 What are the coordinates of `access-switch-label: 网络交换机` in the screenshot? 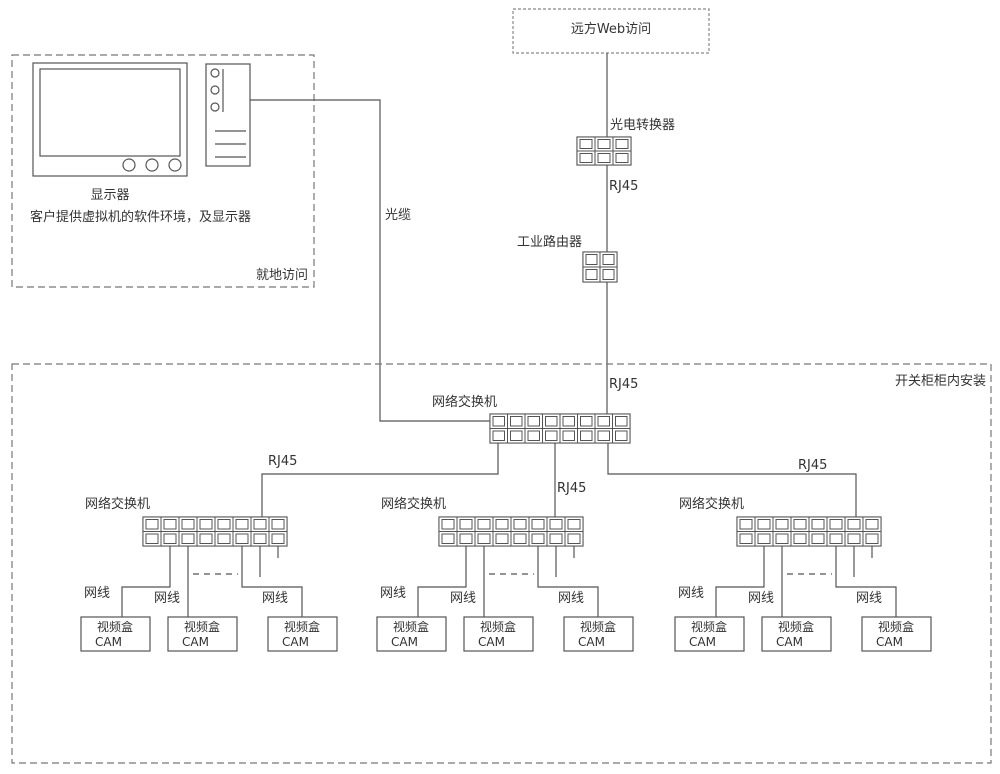 It's located at (117, 504).